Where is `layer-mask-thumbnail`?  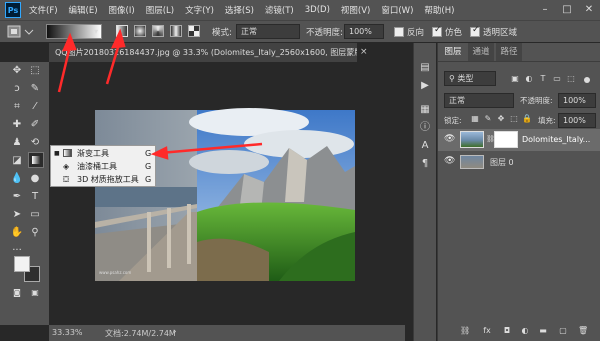 layer-mask-thumbnail is located at coordinates (506, 139).